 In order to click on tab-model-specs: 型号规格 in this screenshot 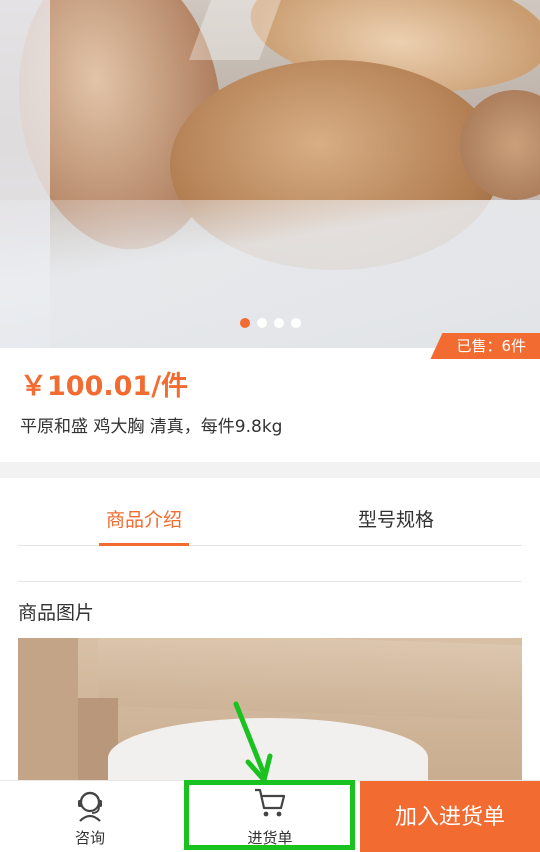, I will do `click(396, 519)`.